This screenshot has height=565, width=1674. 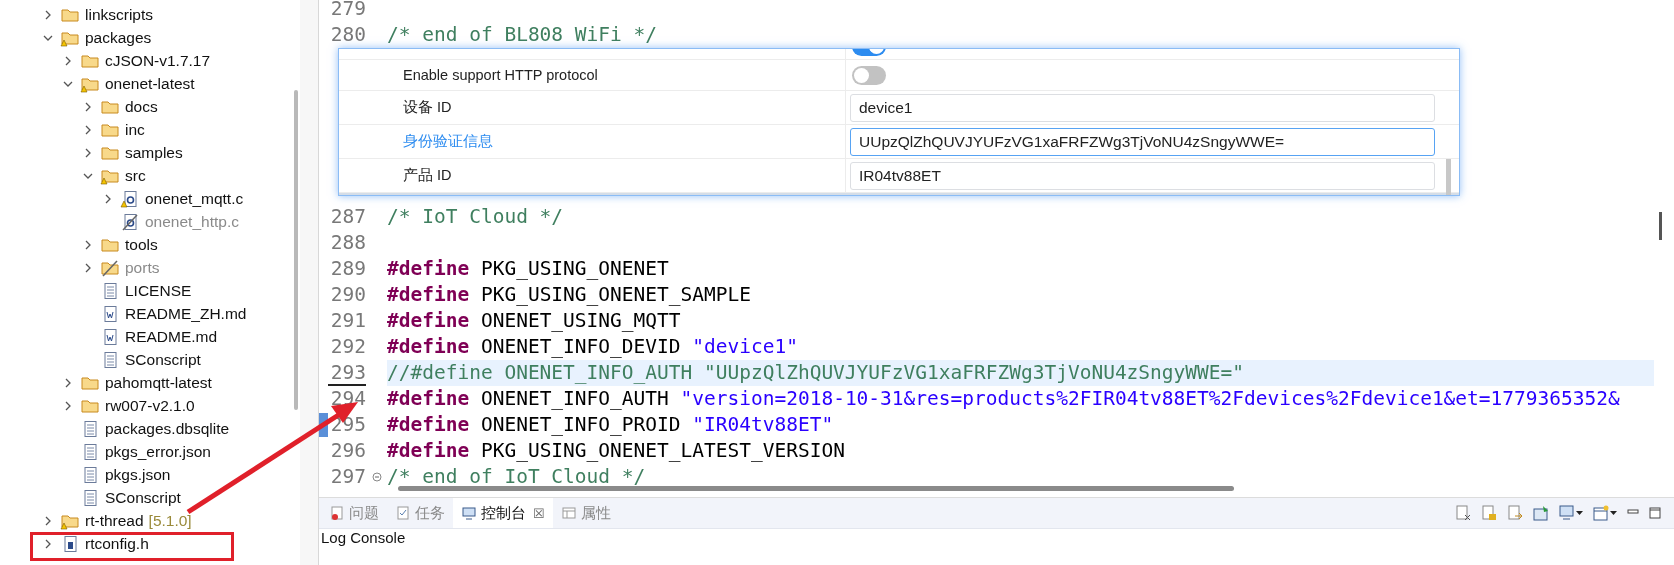 What do you see at coordinates (347, 373) in the screenshot?
I see `line-number: 293` at bounding box center [347, 373].